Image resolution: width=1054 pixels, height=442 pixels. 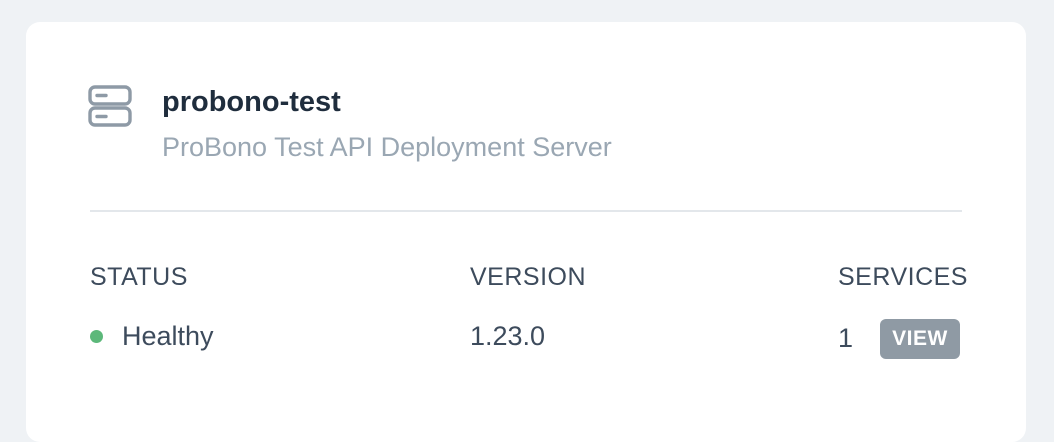 What do you see at coordinates (528, 277) in the screenshot?
I see `version-heading: VERSION` at bounding box center [528, 277].